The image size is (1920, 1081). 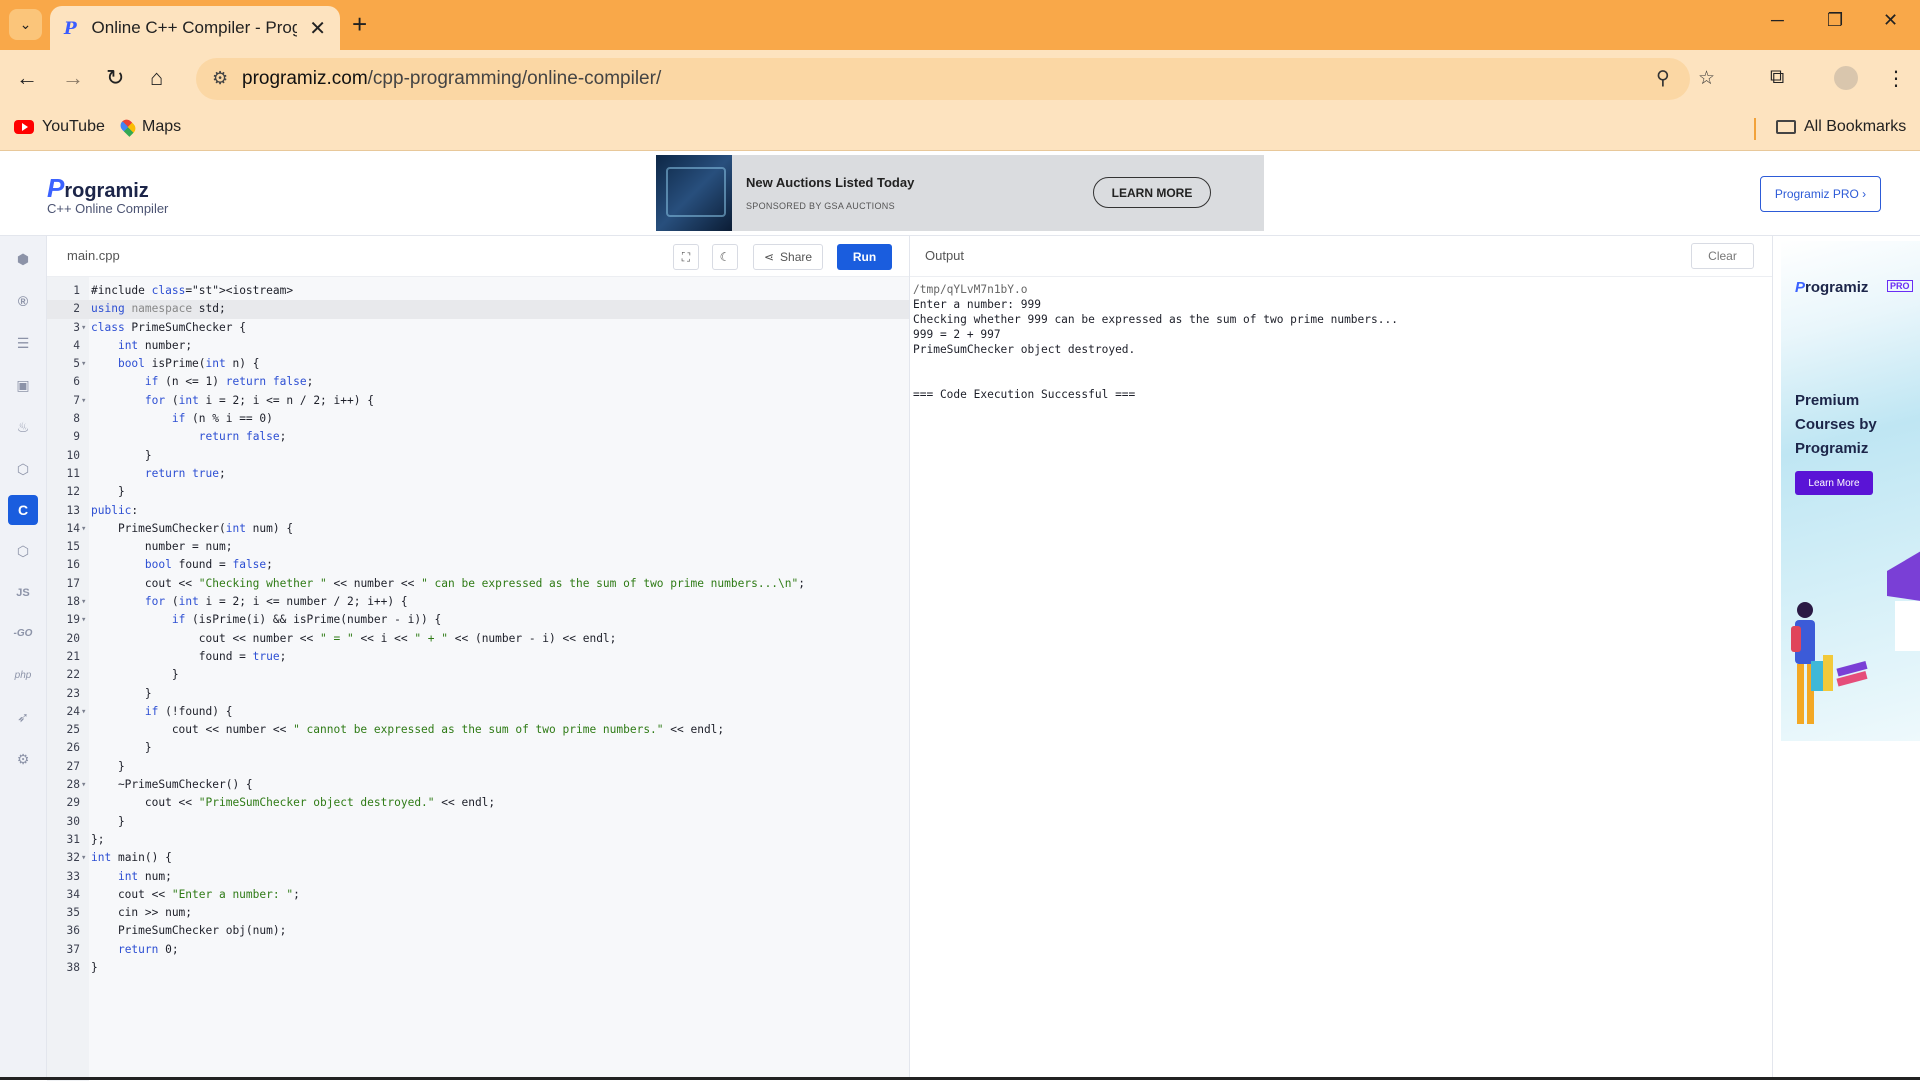 What do you see at coordinates (1152, 192) in the screenshot?
I see `ad-learn-more-button: LEARN MORE` at bounding box center [1152, 192].